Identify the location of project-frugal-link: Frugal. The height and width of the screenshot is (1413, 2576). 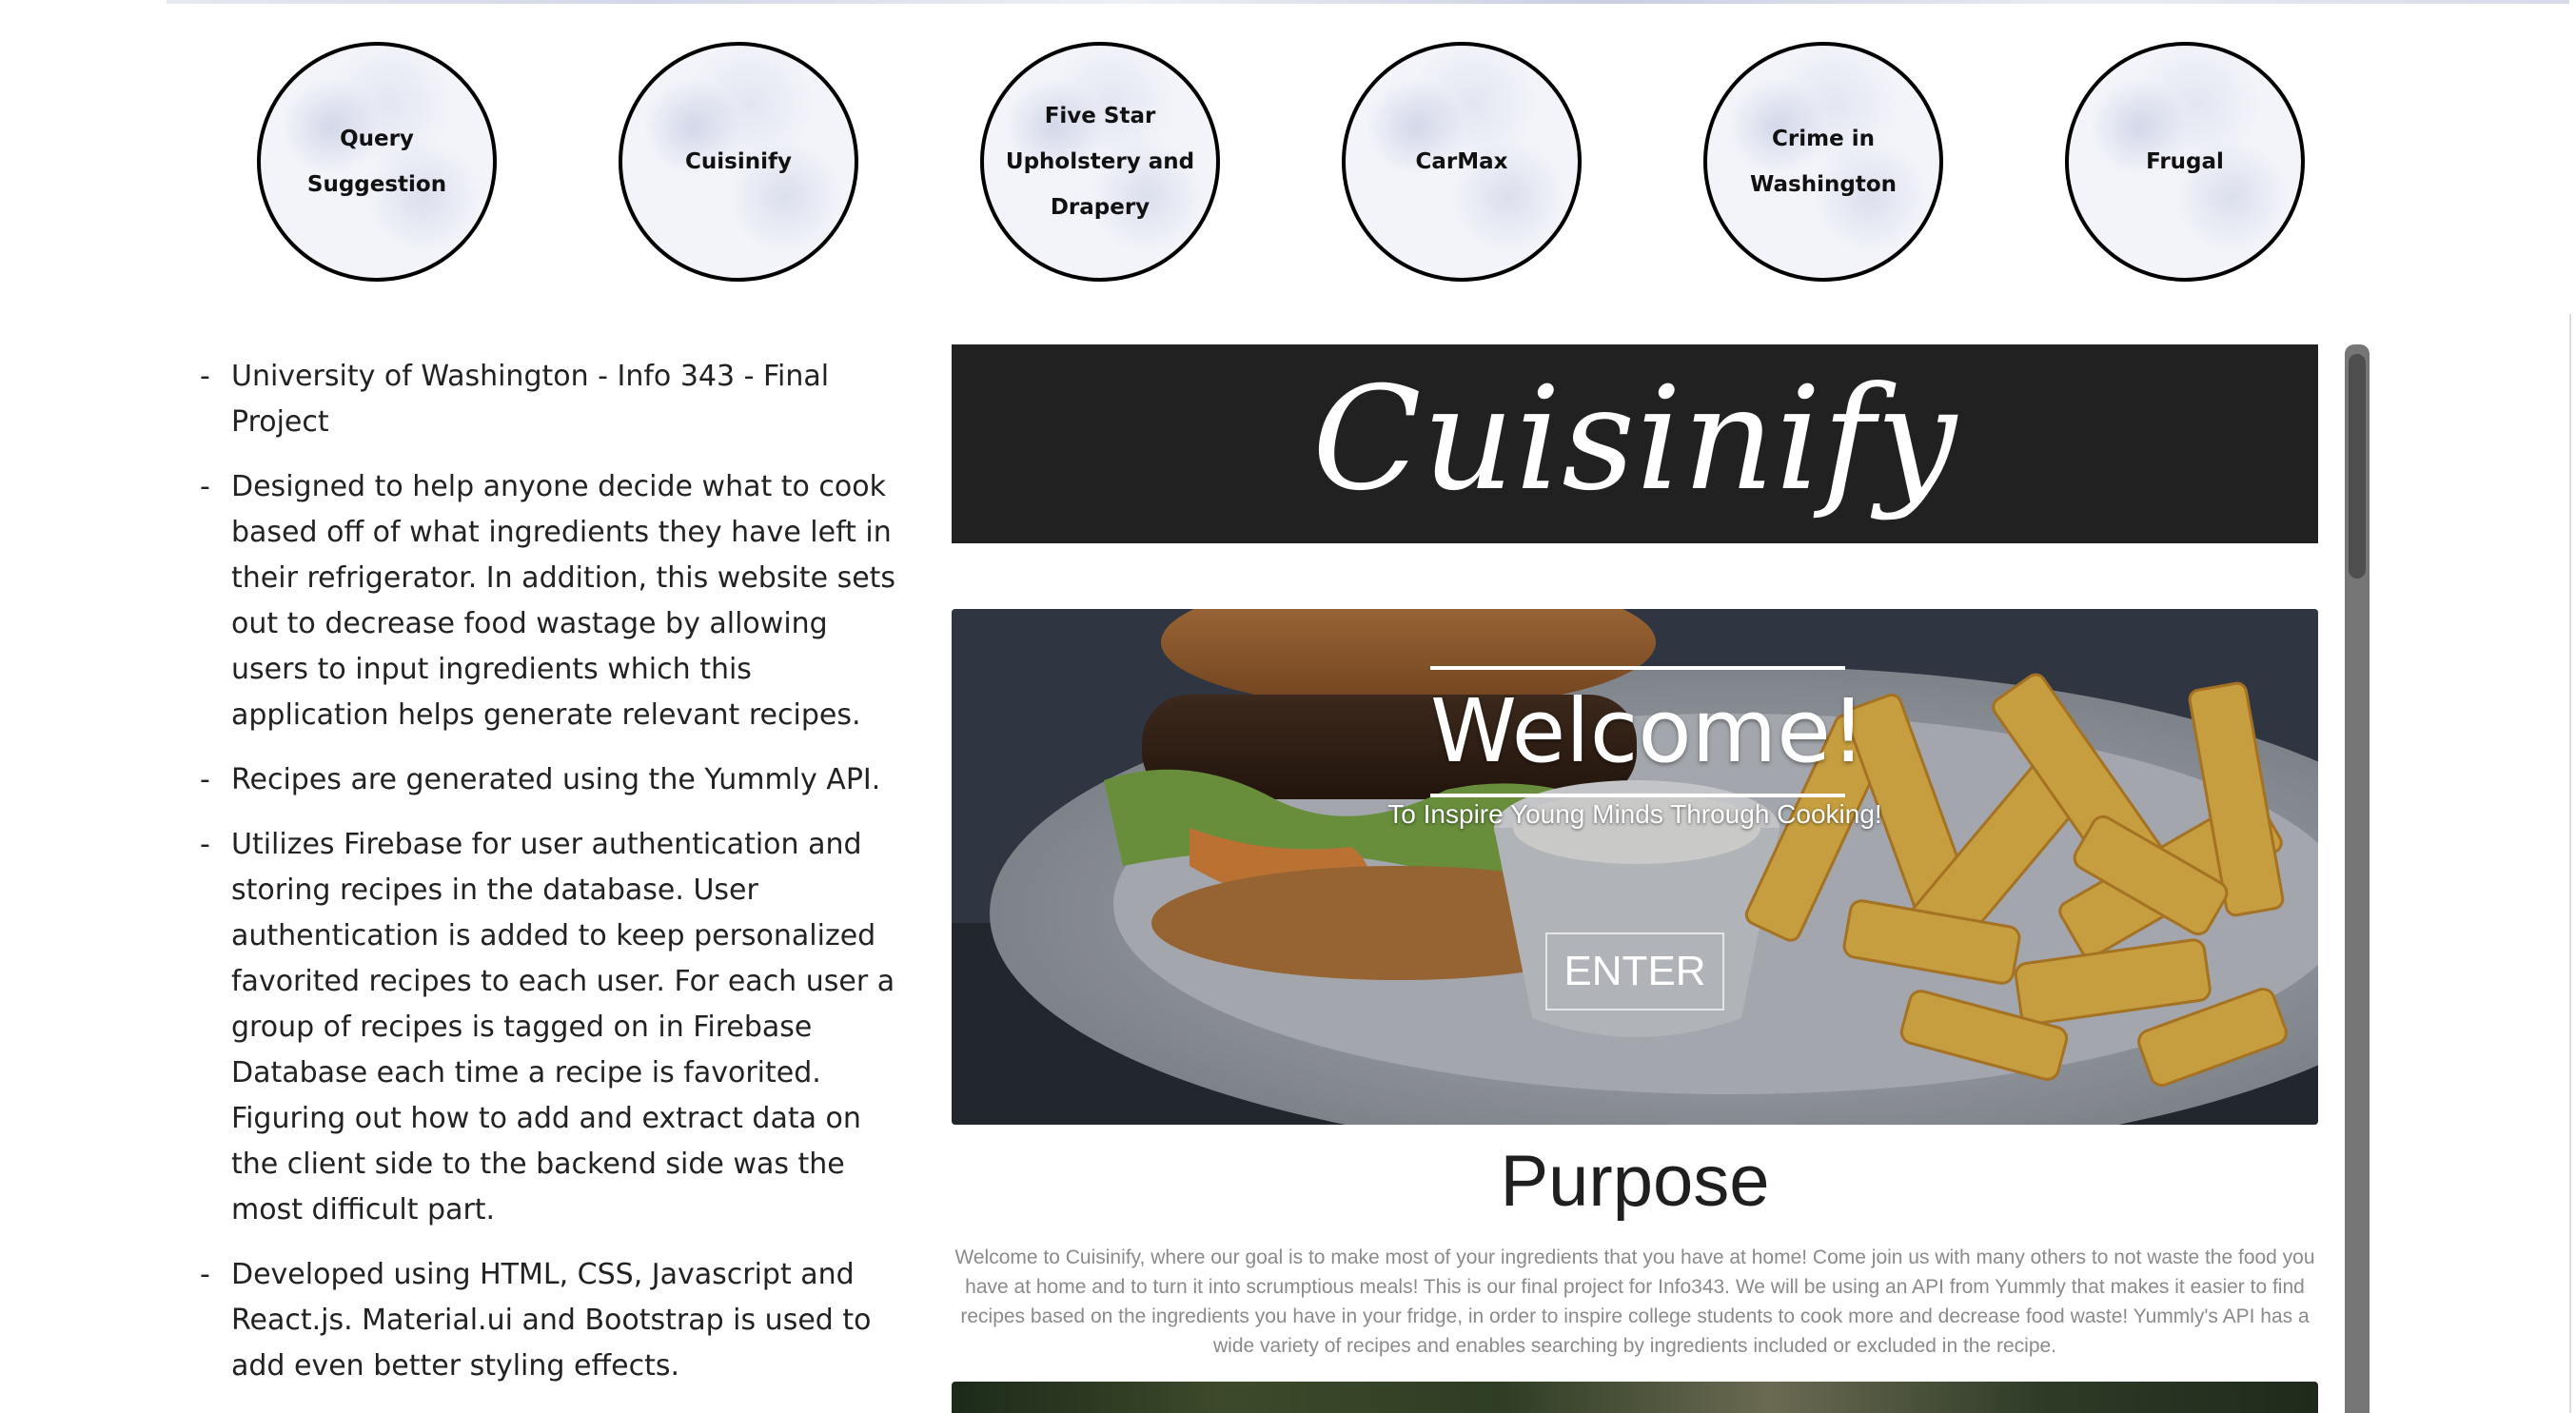
(2185, 162).